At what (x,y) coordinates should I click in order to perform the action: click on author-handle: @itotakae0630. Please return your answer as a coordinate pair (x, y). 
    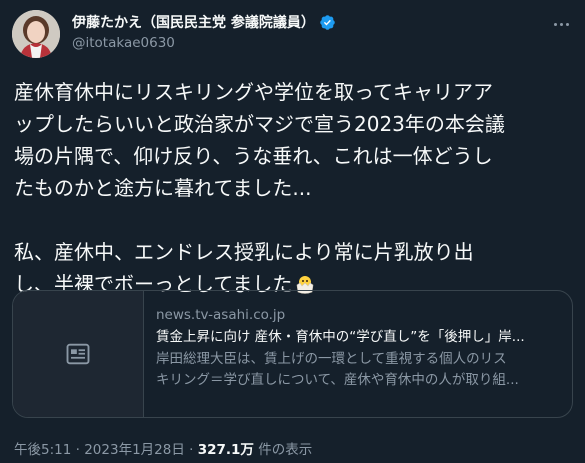
    Looking at the image, I should click on (123, 43).